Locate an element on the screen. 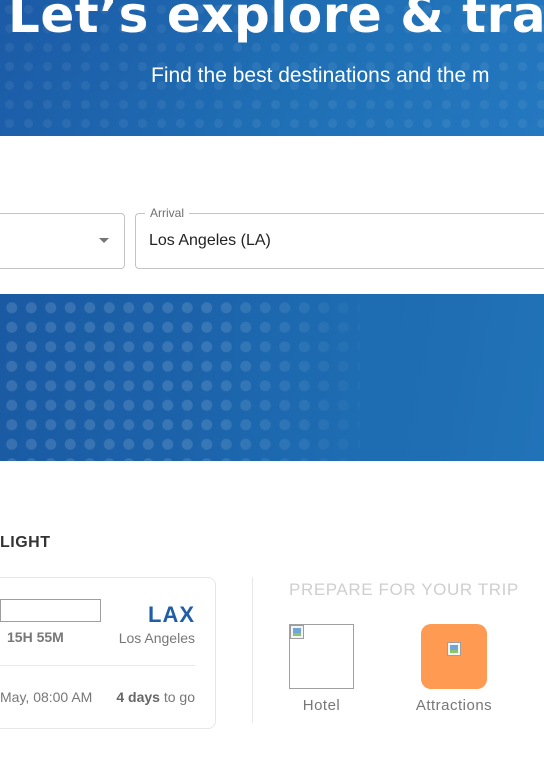  banner-gradient is located at coordinates (300, 377).